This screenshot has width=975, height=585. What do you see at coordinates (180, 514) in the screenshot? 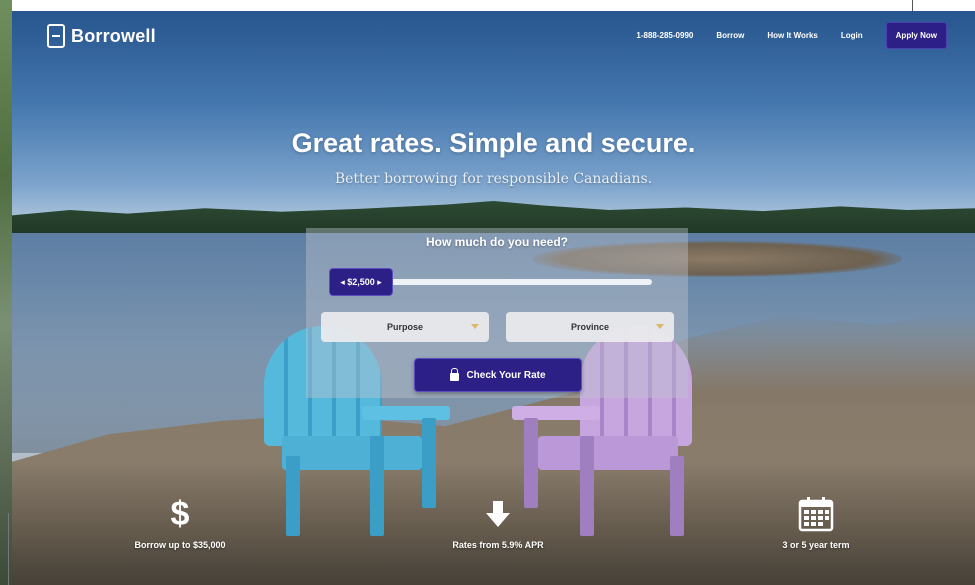
I see `dollar-icon: $` at bounding box center [180, 514].